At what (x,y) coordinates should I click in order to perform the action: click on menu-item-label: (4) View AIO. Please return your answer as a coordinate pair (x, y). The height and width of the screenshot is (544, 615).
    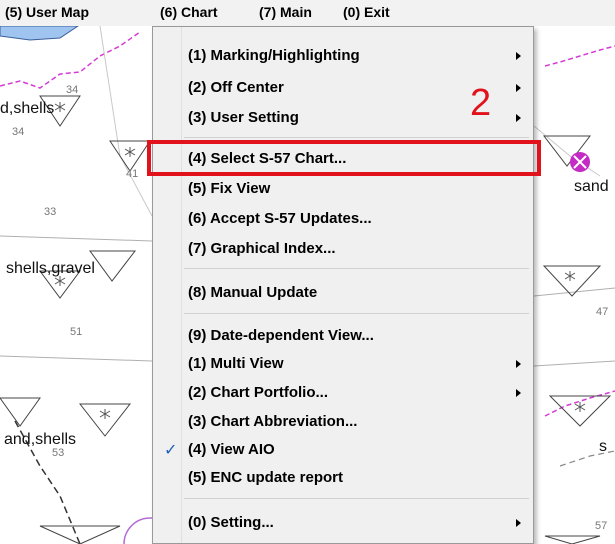
    Looking at the image, I should click on (231, 449).